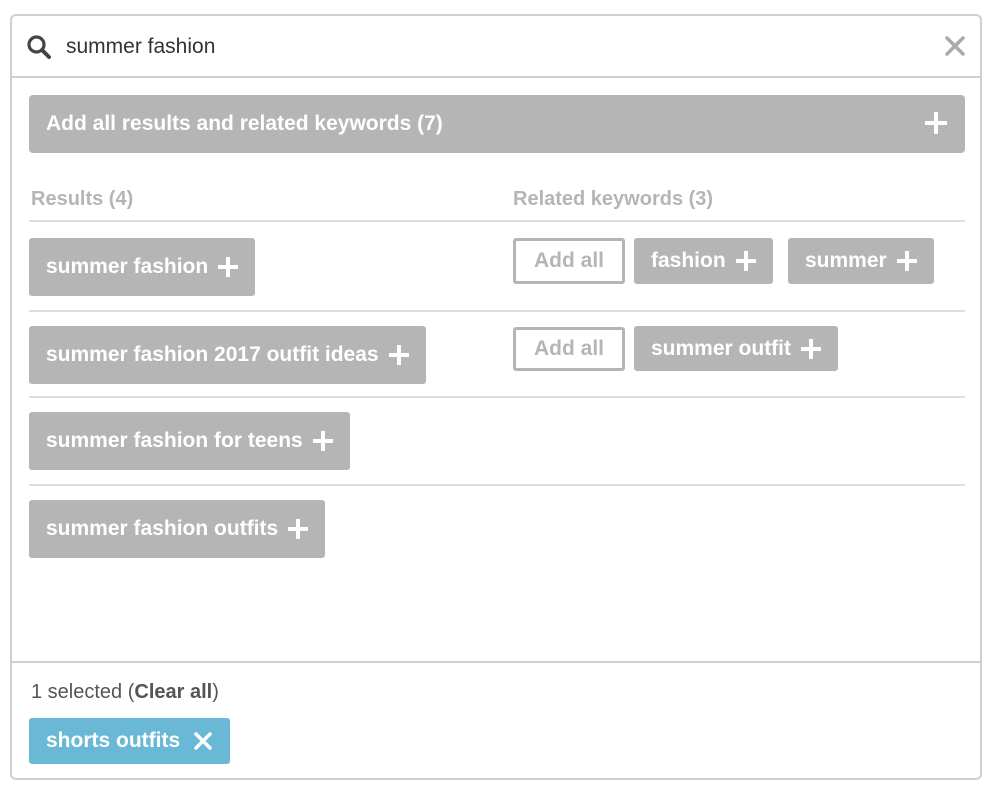 This screenshot has width=1004, height=792. What do you see at coordinates (174, 440) in the screenshot?
I see `result-chip-label: summer fashion for teens` at bounding box center [174, 440].